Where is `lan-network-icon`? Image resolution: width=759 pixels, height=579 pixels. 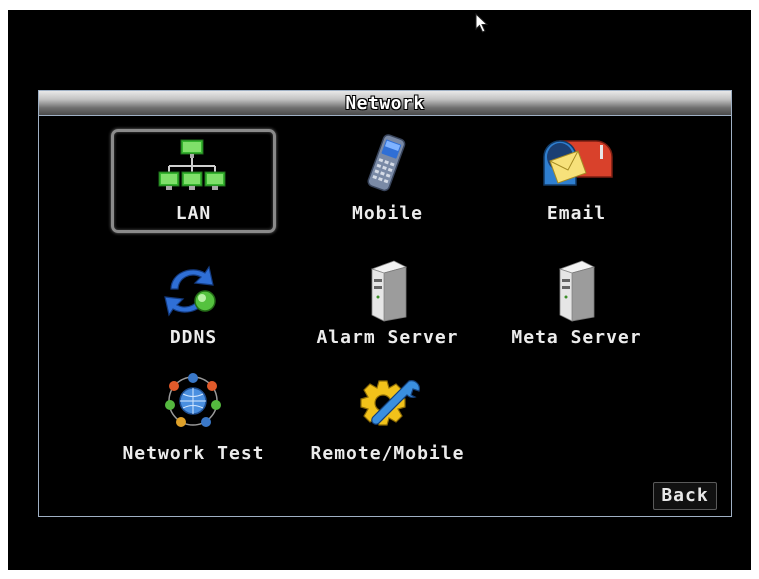 lan-network-icon is located at coordinates (192, 164).